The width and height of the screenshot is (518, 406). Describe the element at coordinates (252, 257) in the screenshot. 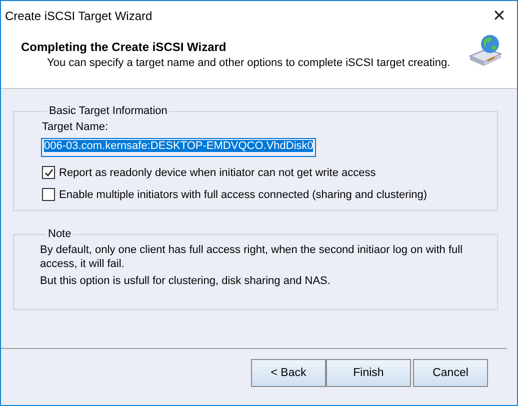

I see `note-text: By default, only one client has full access right, when the second initiaor log on with full access, it will fail.` at that location.